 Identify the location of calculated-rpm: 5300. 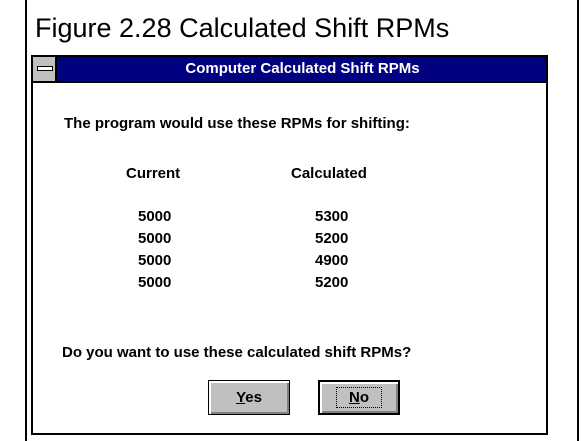
(332, 216).